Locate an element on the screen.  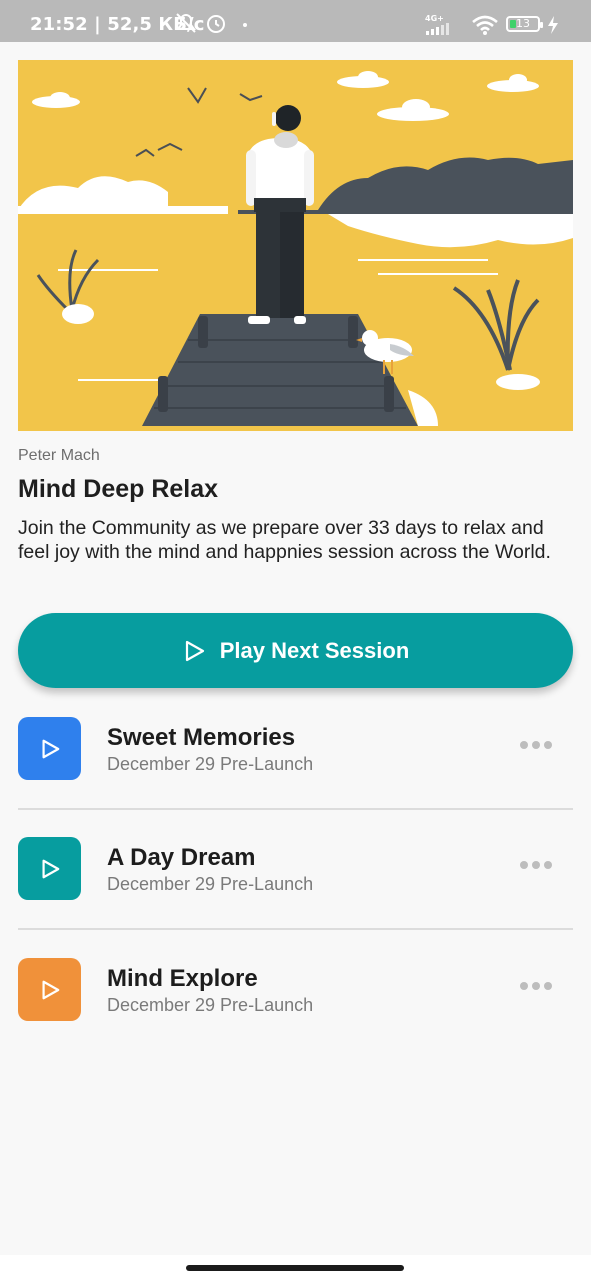
status-bar: 21:52 | 52,5 КБ/с 4G+ 13 is located at coordinates (295, 21).